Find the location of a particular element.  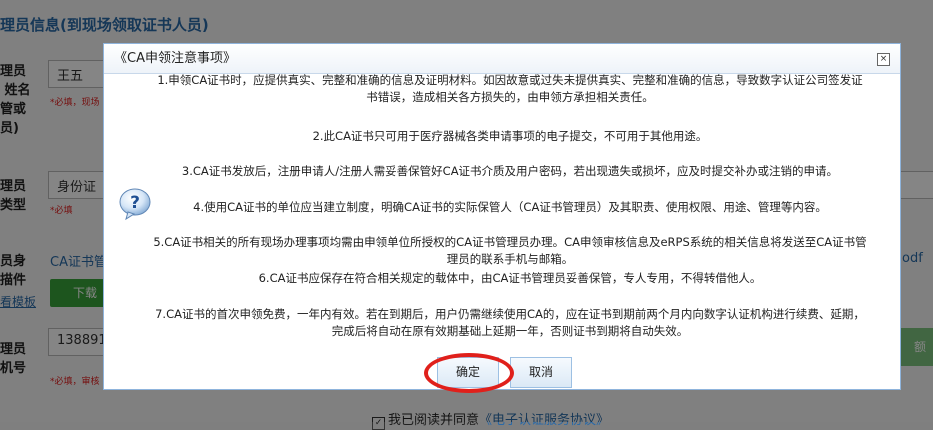

cancel-button: 取消 is located at coordinates (541, 372).